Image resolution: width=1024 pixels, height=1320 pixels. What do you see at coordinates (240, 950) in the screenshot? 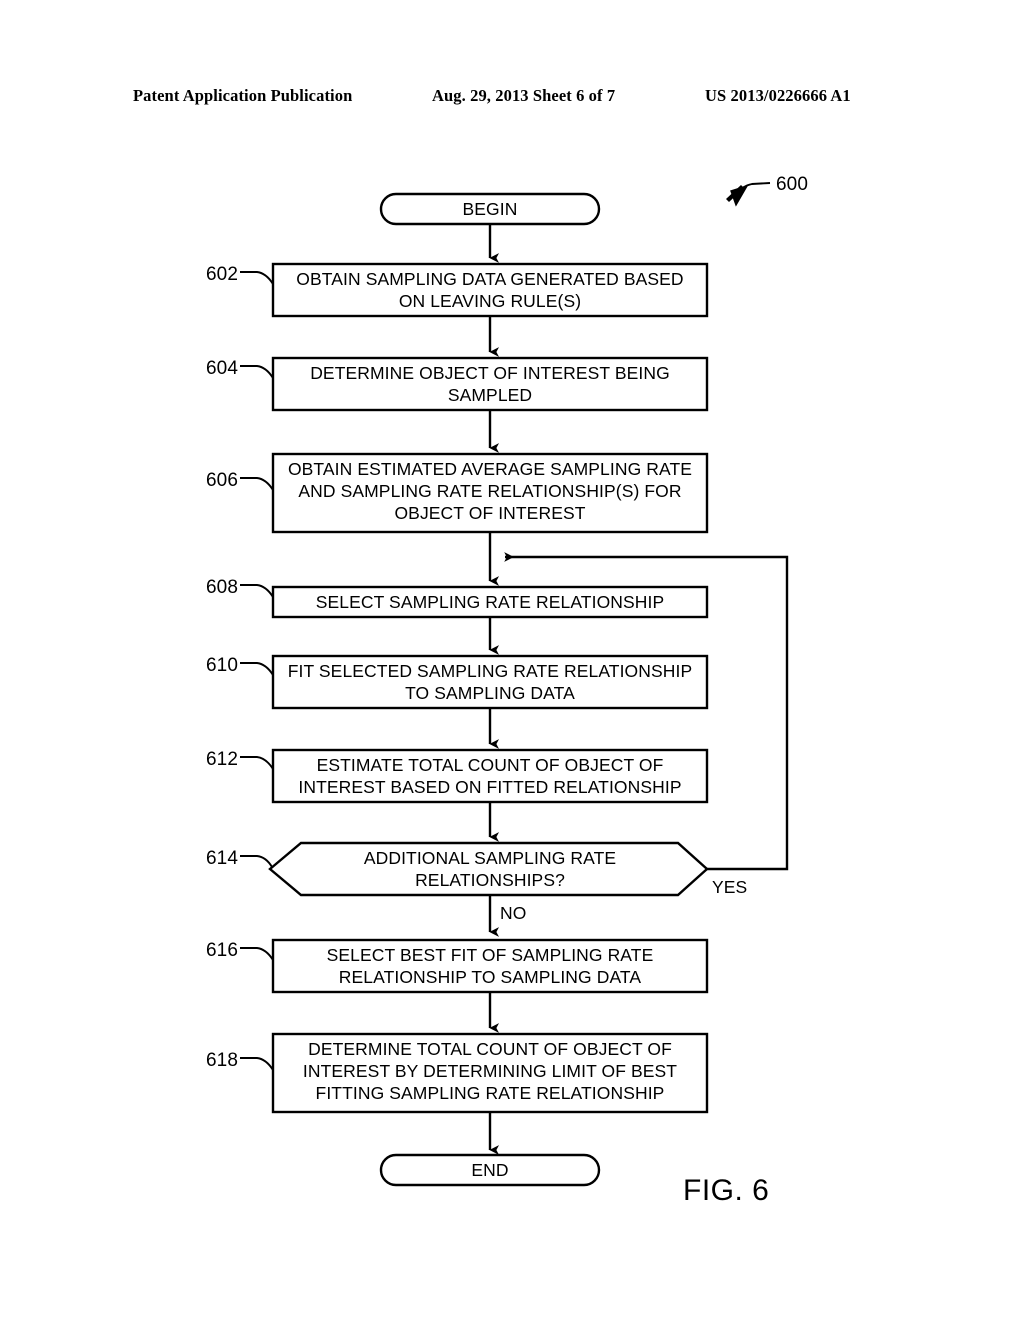
I see `refline-616: 616` at bounding box center [240, 950].